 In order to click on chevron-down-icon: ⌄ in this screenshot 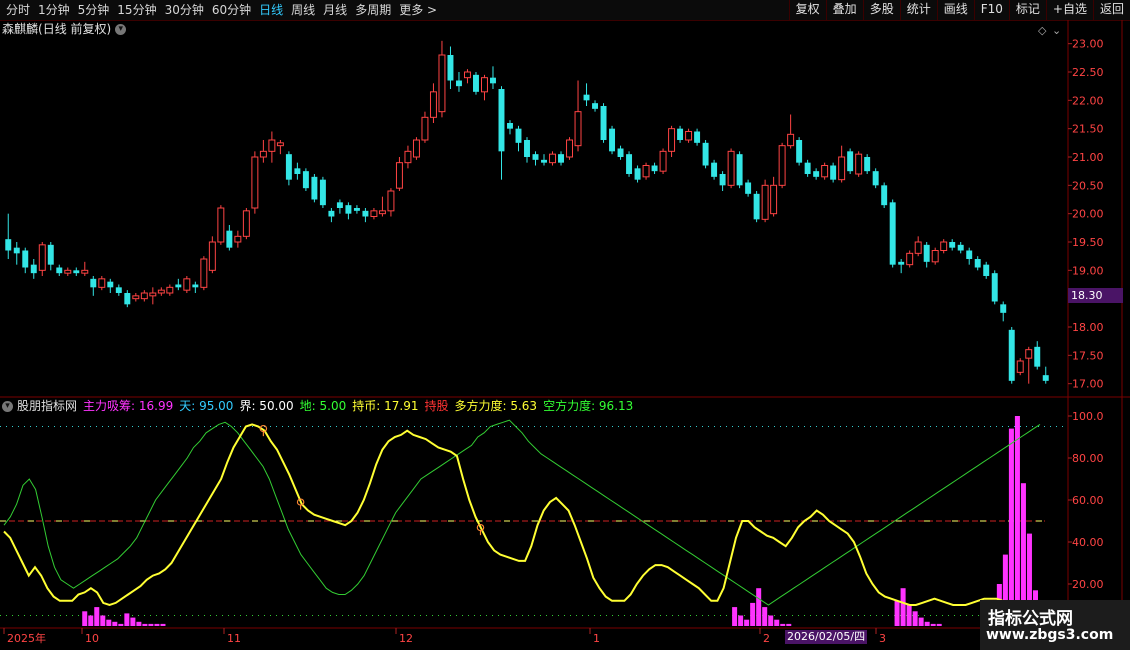, I will do `click(1056, 30)`.